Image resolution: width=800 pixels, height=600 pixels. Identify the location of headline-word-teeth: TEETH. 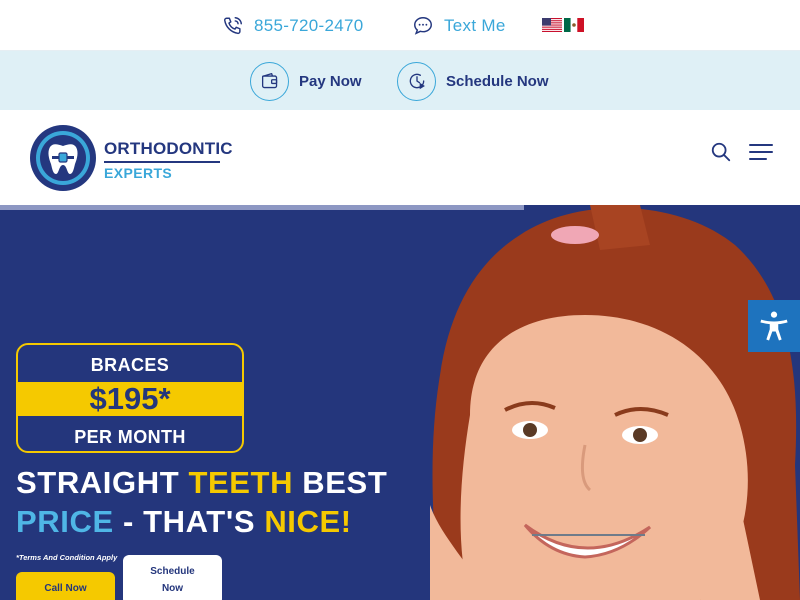
(241, 482).